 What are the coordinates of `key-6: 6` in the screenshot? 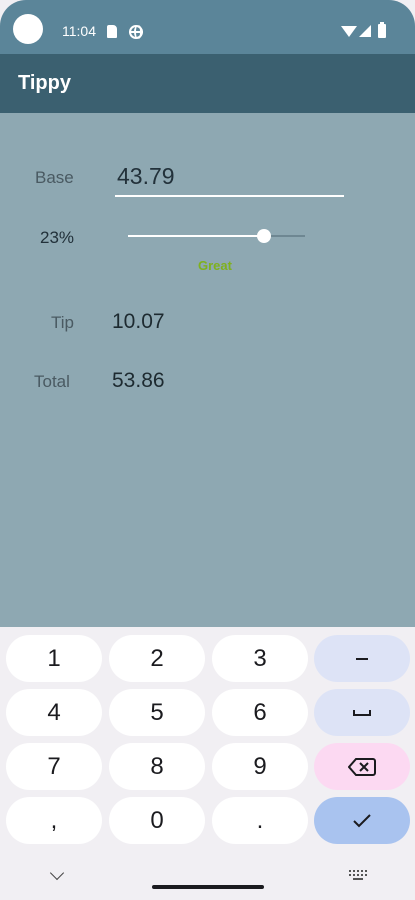 It's located at (260, 712).